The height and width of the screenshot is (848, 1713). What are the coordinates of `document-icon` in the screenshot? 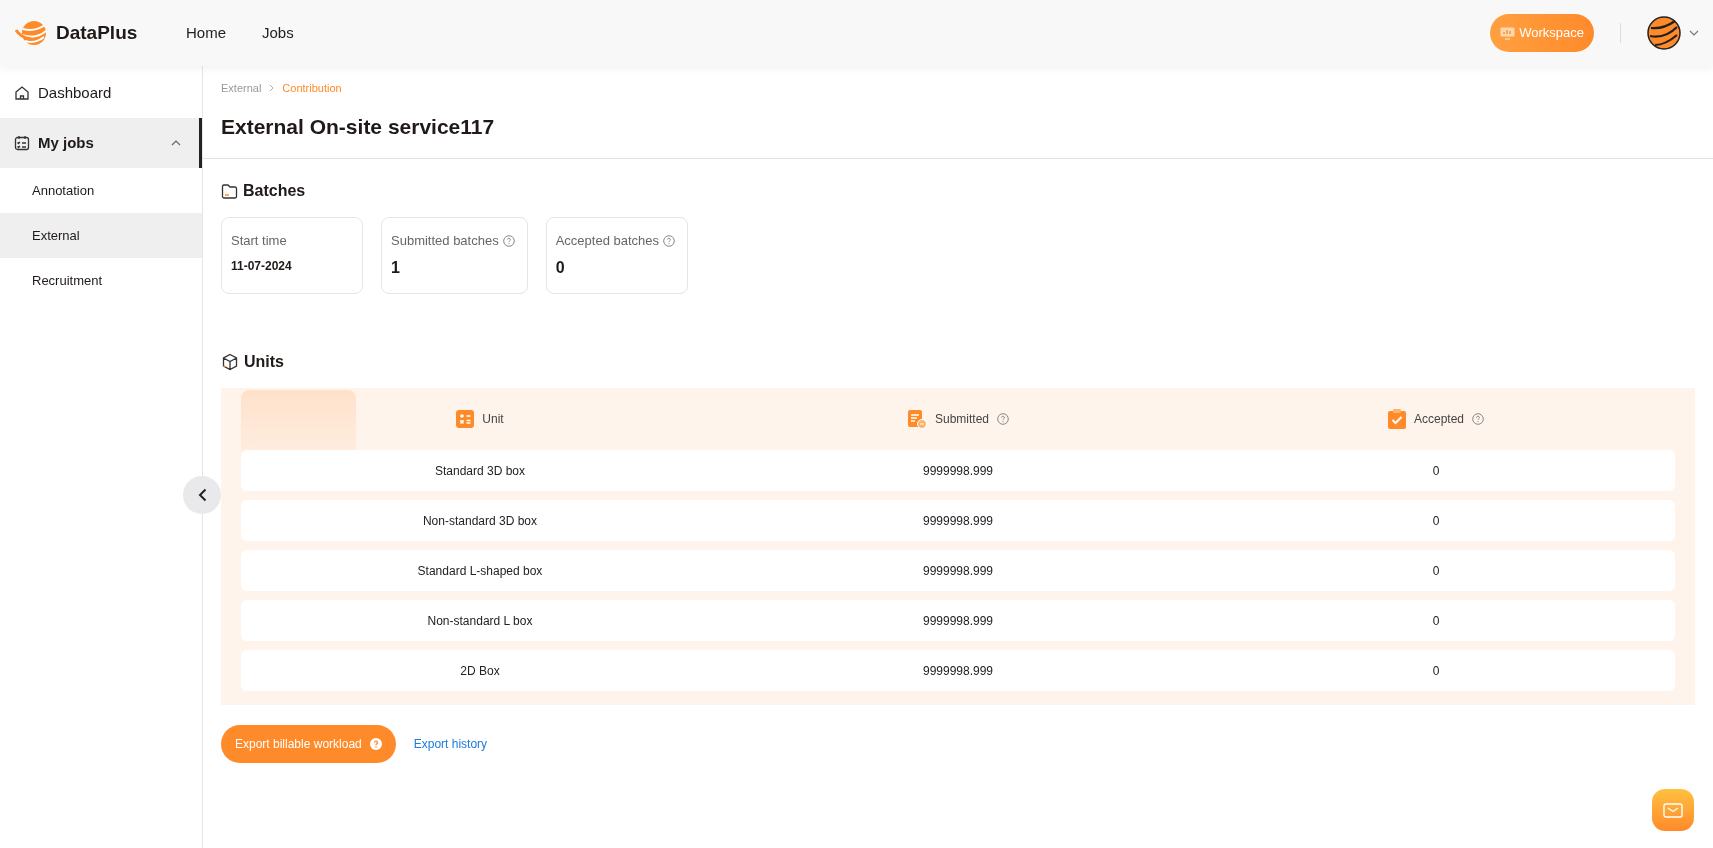 It's located at (917, 419).